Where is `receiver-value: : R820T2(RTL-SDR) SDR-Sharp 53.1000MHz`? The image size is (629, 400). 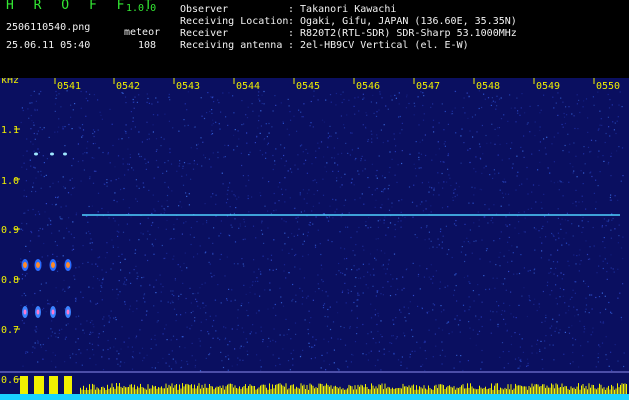 receiver-value: : R820T2(RTL-SDR) SDR-Sharp 53.1000MHz is located at coordinates (402, 33).